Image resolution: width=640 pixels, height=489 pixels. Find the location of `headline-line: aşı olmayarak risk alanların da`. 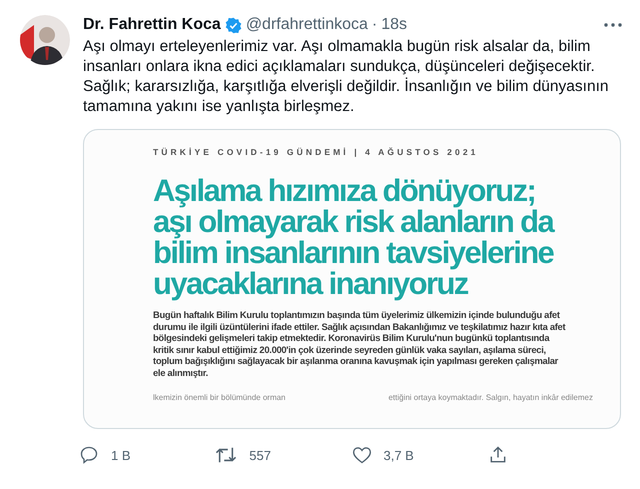

headline-line: aşı olmayarak risk alanların da is located at coordinates (354, 221).